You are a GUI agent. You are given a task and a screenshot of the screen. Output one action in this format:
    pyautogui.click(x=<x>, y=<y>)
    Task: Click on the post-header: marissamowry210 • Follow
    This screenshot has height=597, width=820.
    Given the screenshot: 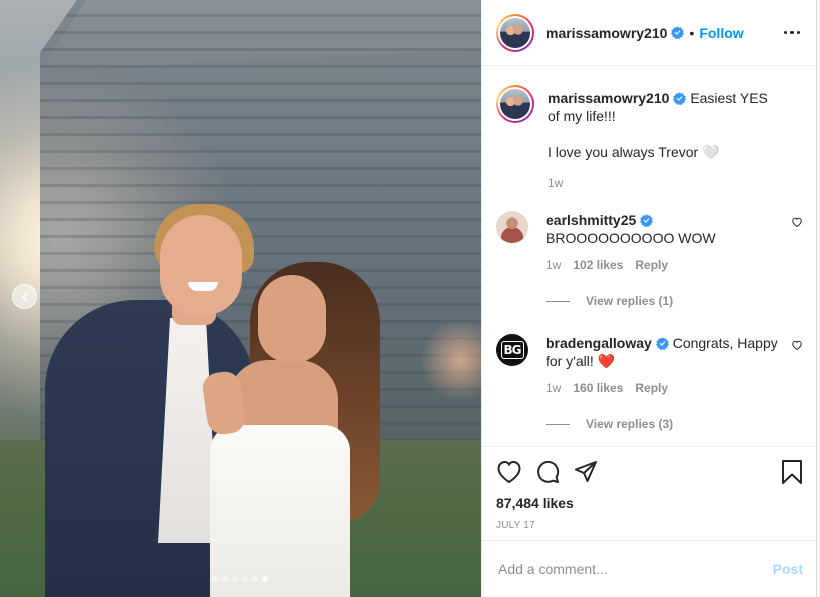 What is the action you would take?
    pyautogui.click(x=649, y=33)
    